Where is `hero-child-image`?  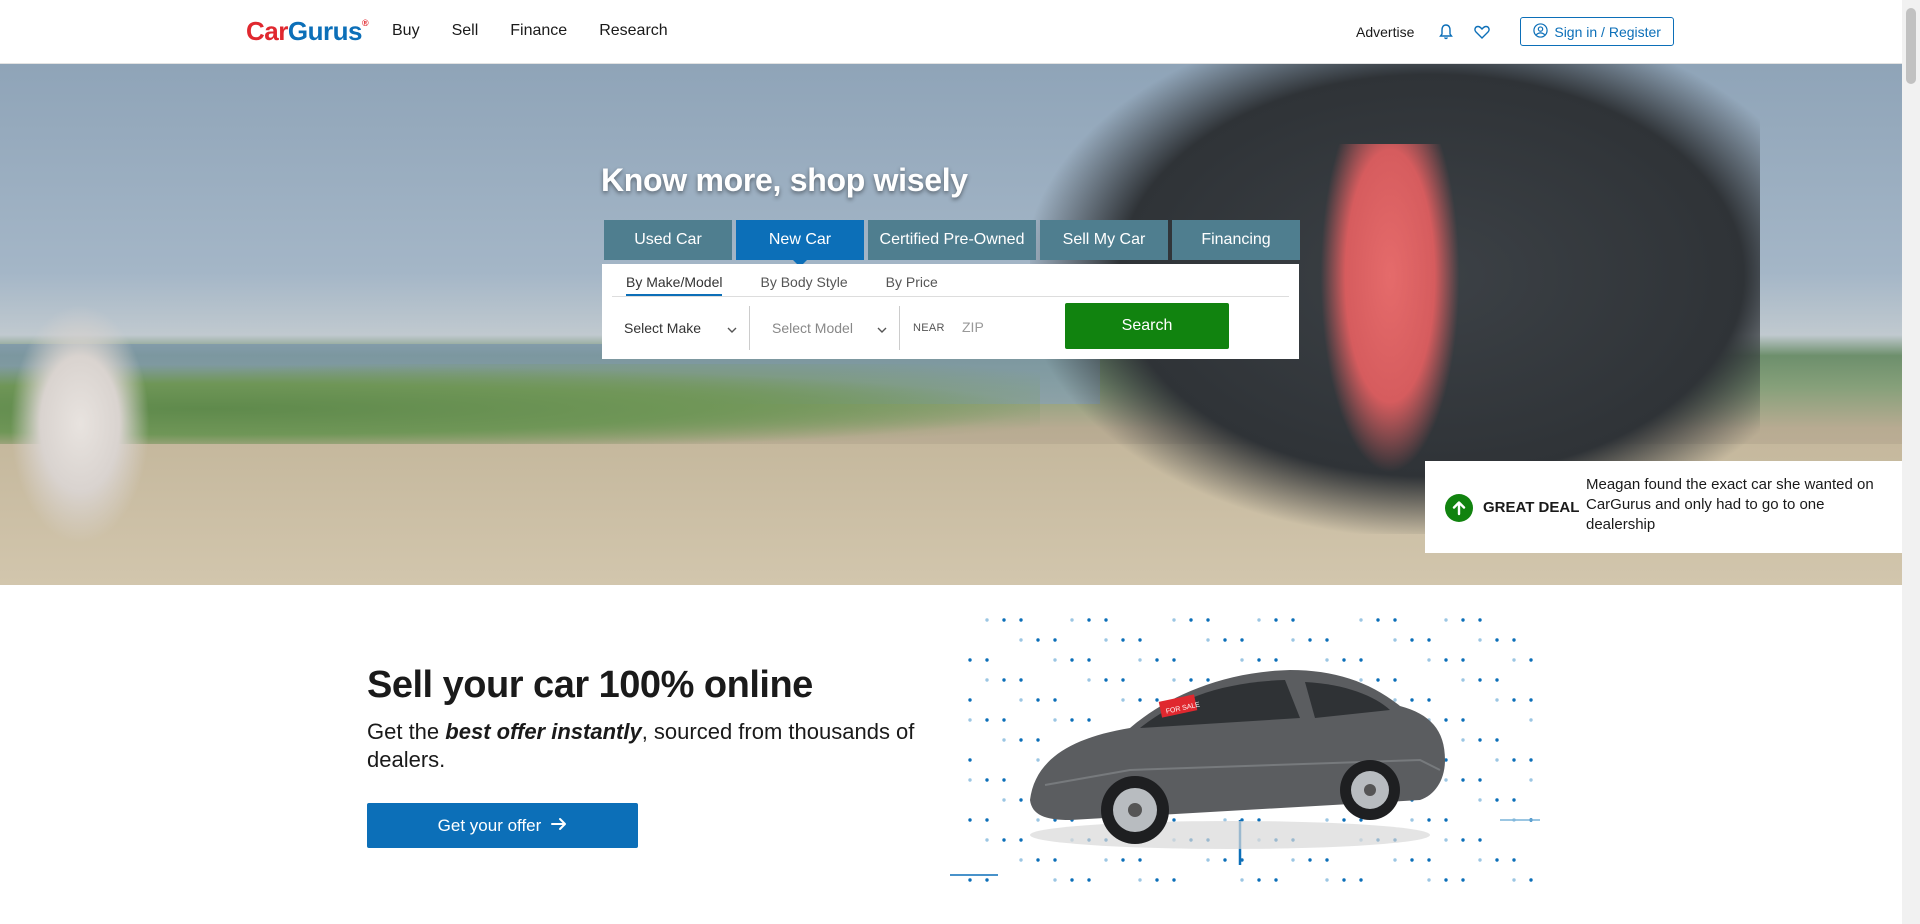 hero-child-image is located at coordinates (80, 424).